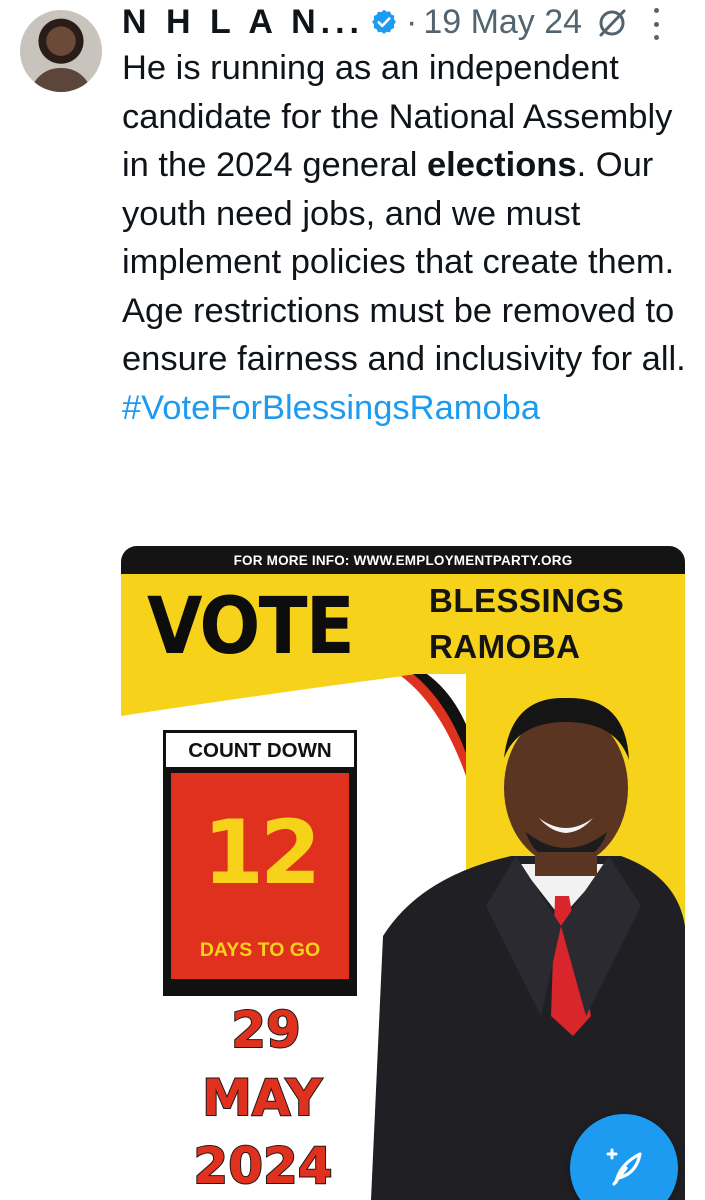 This screenshot has width=705, height=1200. What do you see at coordinates (251, 627) in the screenshot?
I see `poster-vote-heading: VOTE` at bounding box center [251, 627].